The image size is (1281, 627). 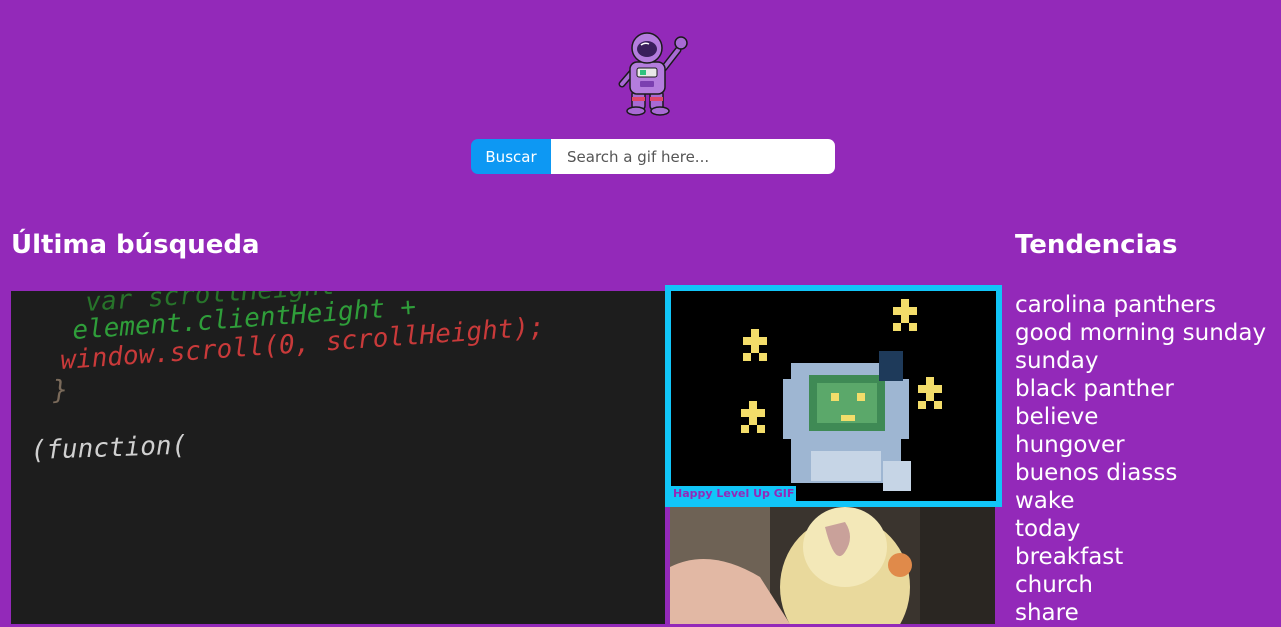 I want to click on gif-caption: Happy Level Up GIF, so click(x=734, y=493).